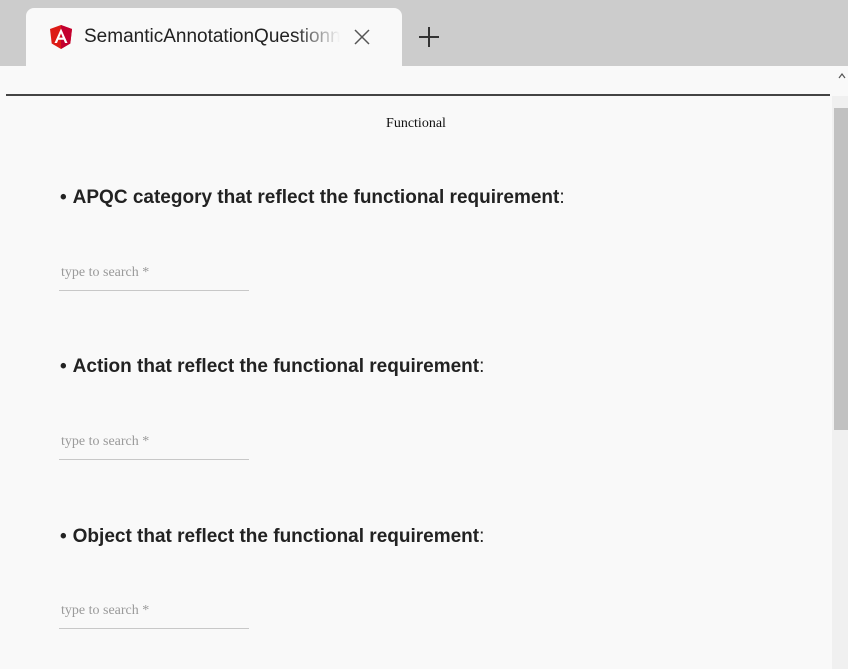  Describe the element at coordinates (418, 95) in the screenshot. I see `header-divider` at that location.